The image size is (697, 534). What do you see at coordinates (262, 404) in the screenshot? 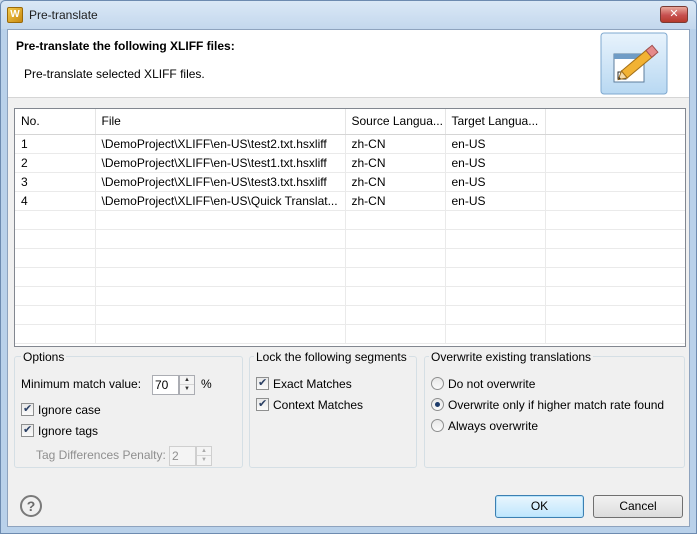
I see `context-matches-checkbox` at bounding box center [262, 404].